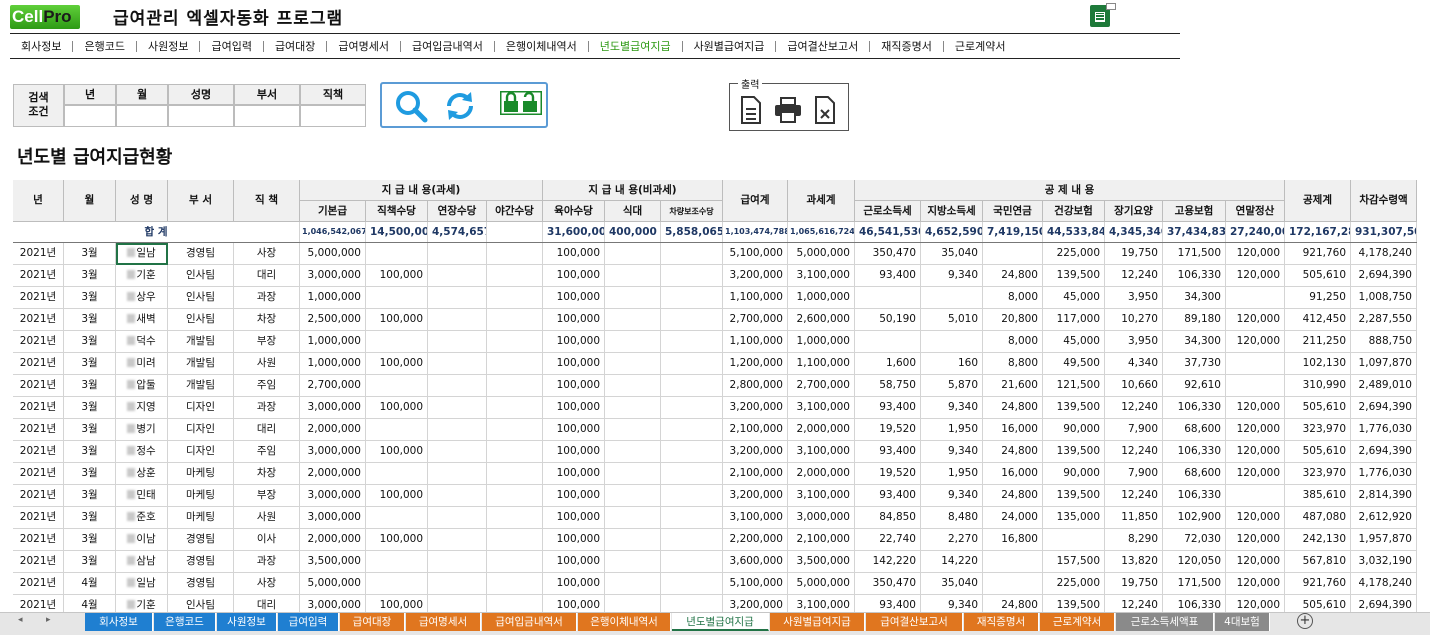 The image size is (1430, 635). Describe the element at coordinates (142, 584) in the screenshot. I see `row-name: 일남` at that location.